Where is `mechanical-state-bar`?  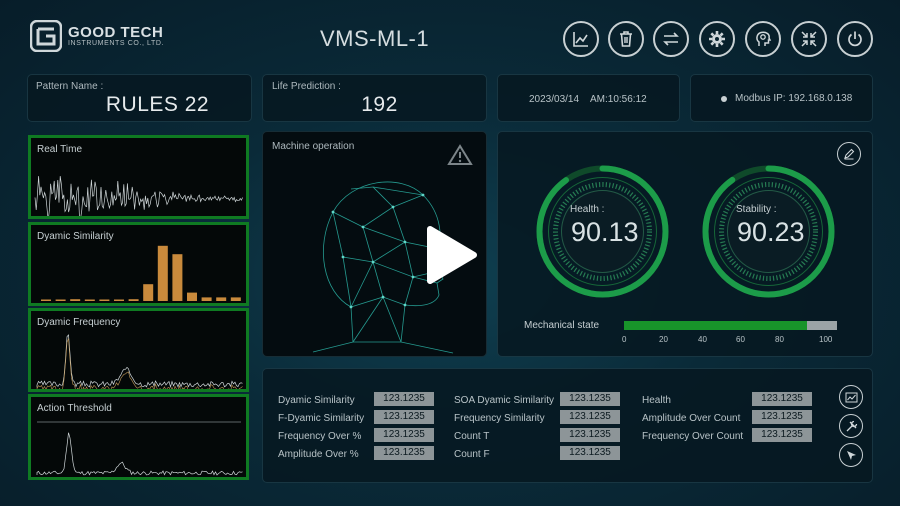 mechanical-state-bar is located at coordinates (730, 325).